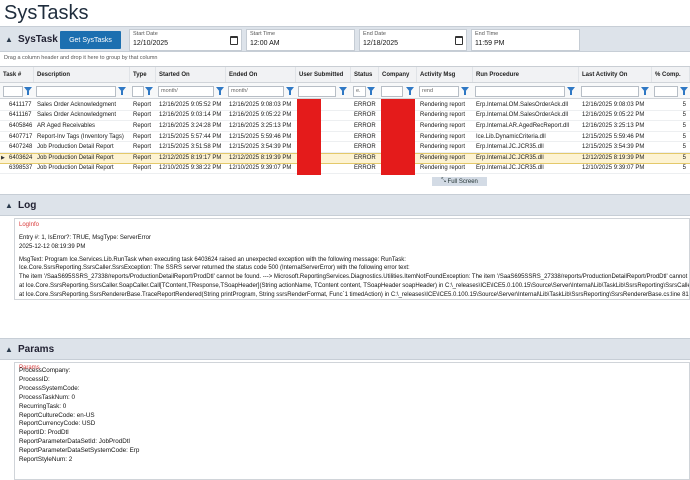 The height and width of the screenshot is (480, 690). What do you see at coordinates (79, 451) in the screenshot?
I see `param-line: ReportParameterDataSetSystemCode: Erp` at bounding box center [79, 451].